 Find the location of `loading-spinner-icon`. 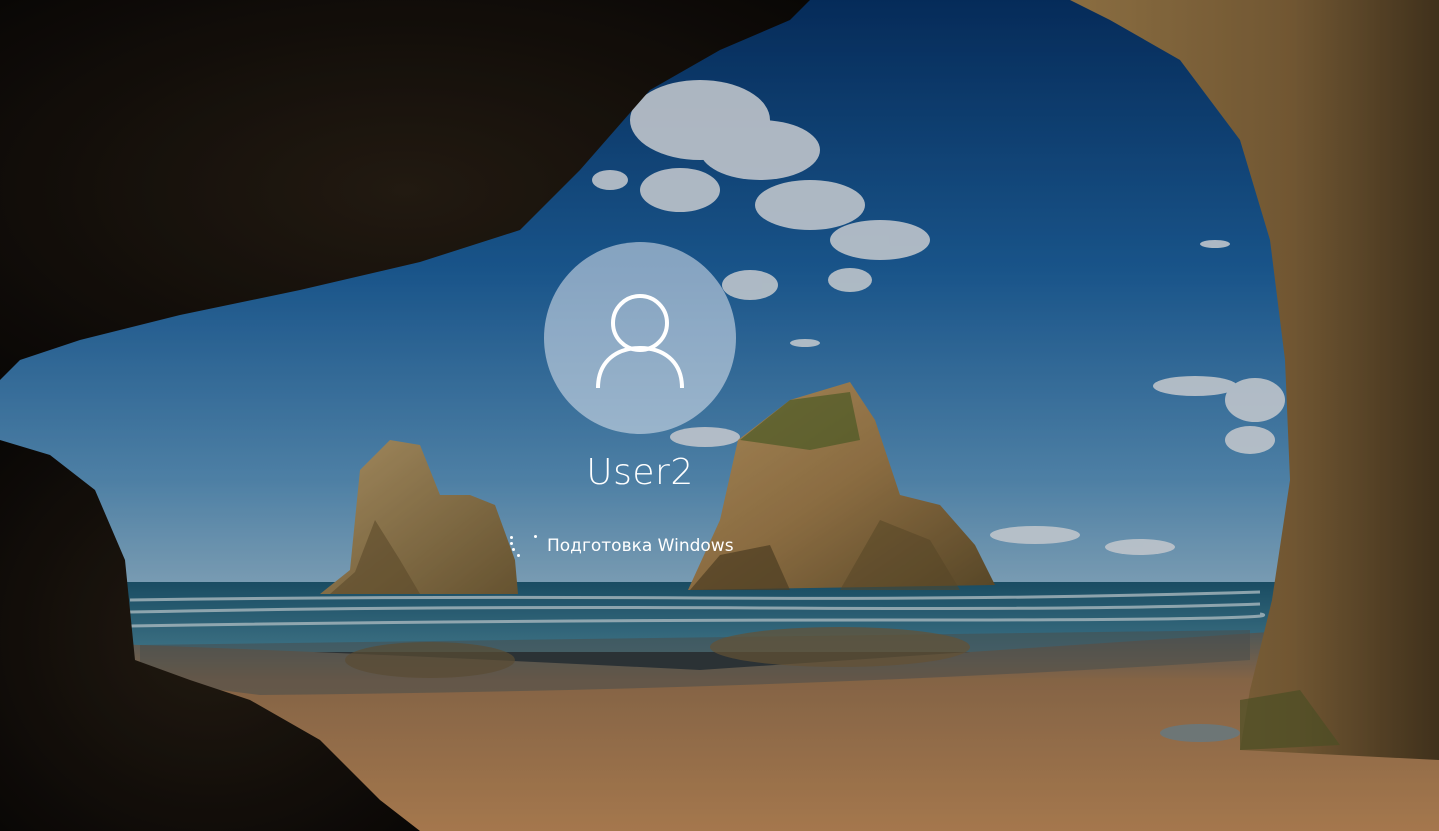

loading-spinner-icon is located at coordinates (522, 546).